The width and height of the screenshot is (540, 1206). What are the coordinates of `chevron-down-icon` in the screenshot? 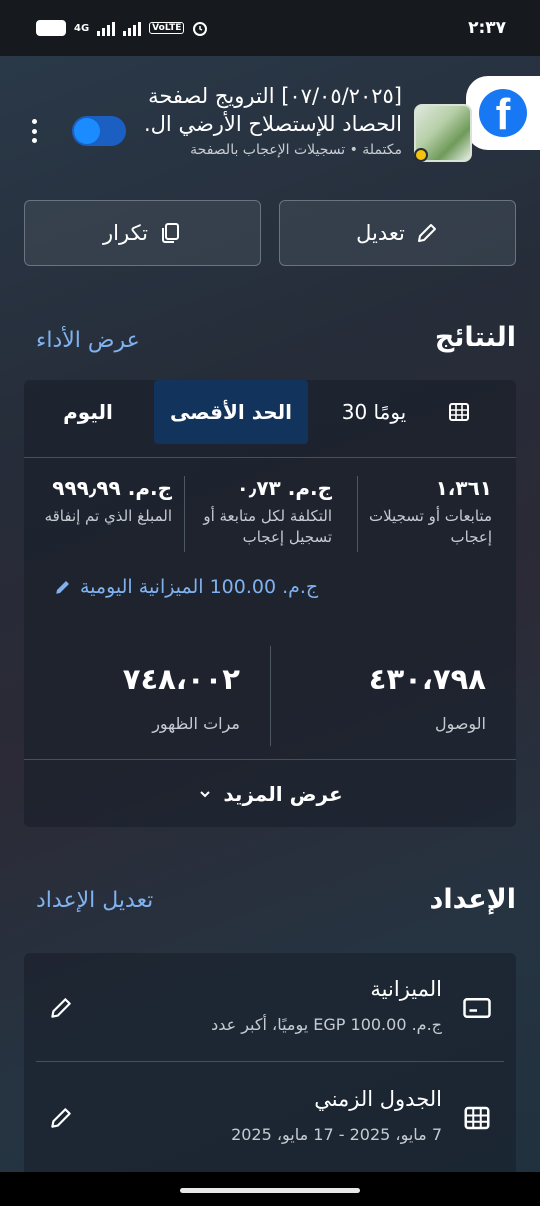 It's located at (205, 793).